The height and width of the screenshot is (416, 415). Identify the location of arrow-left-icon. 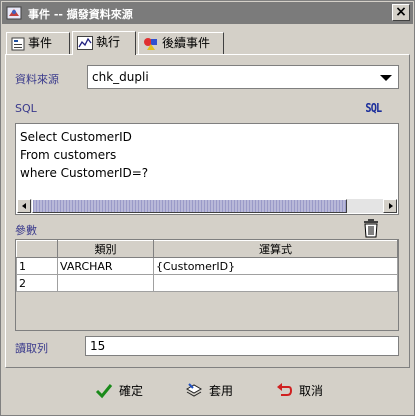
(24, 206).